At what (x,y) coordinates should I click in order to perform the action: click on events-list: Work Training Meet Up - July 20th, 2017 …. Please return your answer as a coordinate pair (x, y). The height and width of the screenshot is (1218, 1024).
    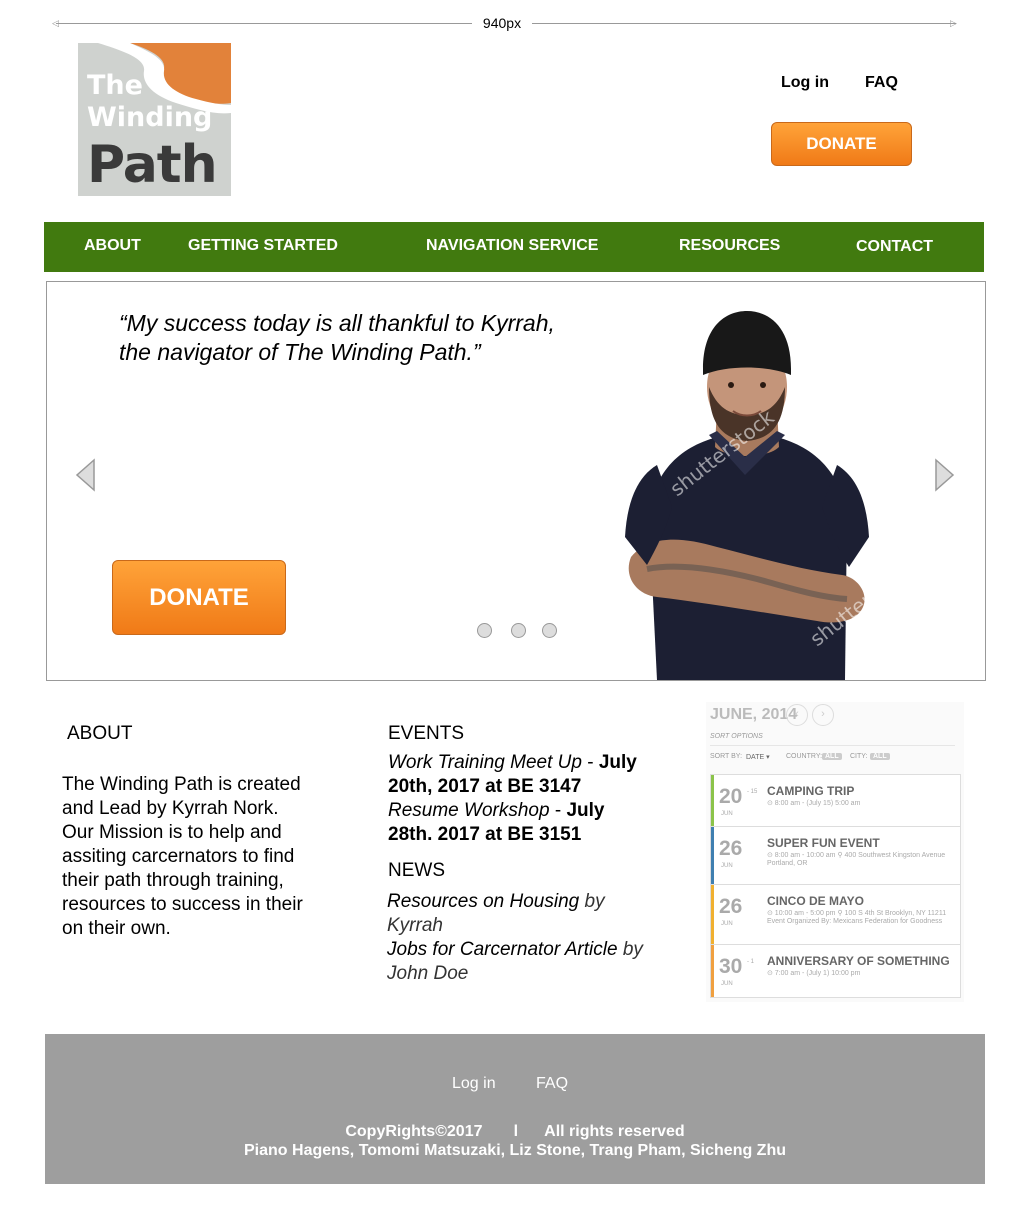
    Looking at the image, I should click on (518, 799).